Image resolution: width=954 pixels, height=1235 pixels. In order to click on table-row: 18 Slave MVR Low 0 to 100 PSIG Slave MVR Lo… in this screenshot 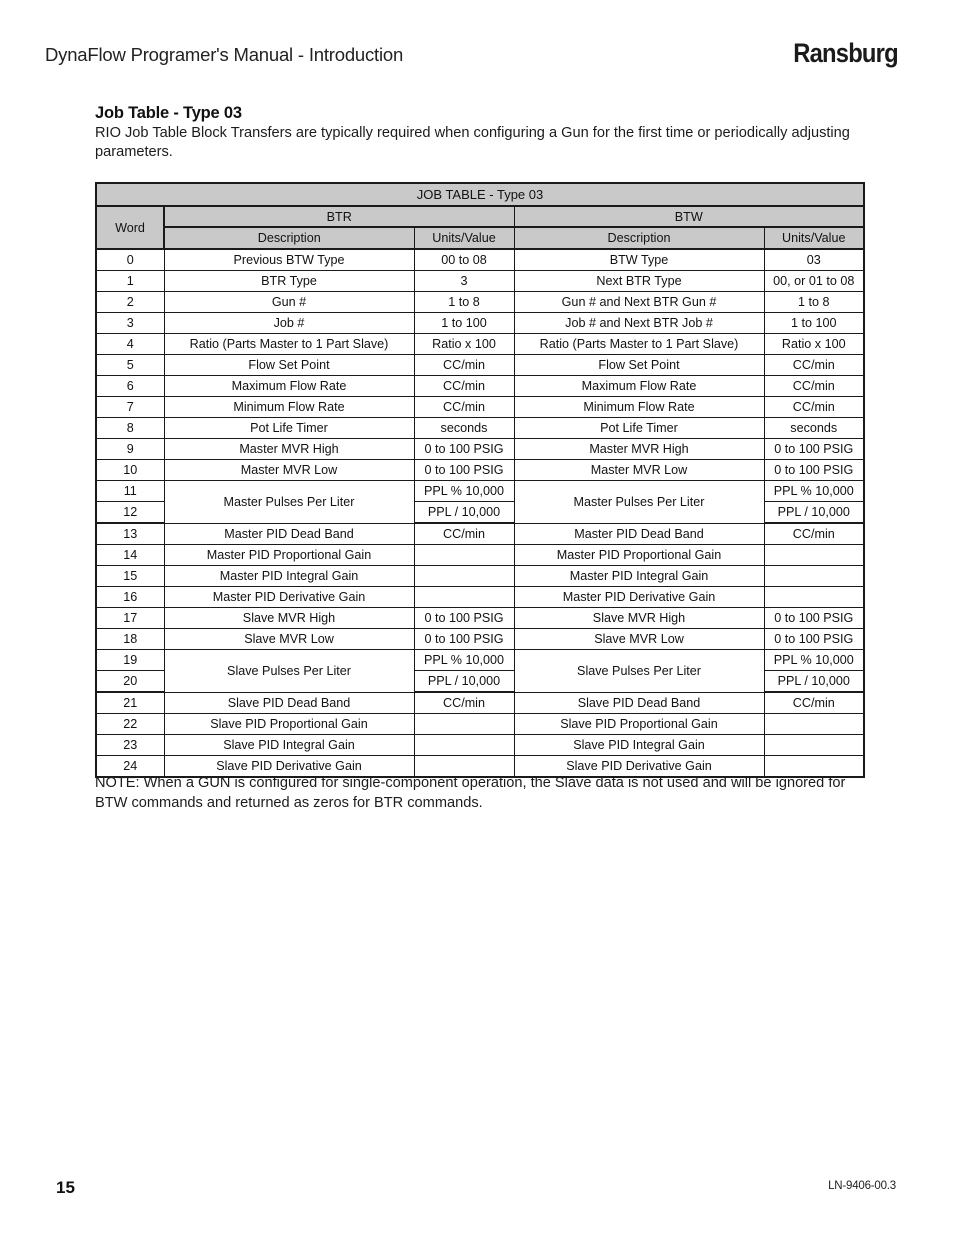, I will do `click(480, 639)`.